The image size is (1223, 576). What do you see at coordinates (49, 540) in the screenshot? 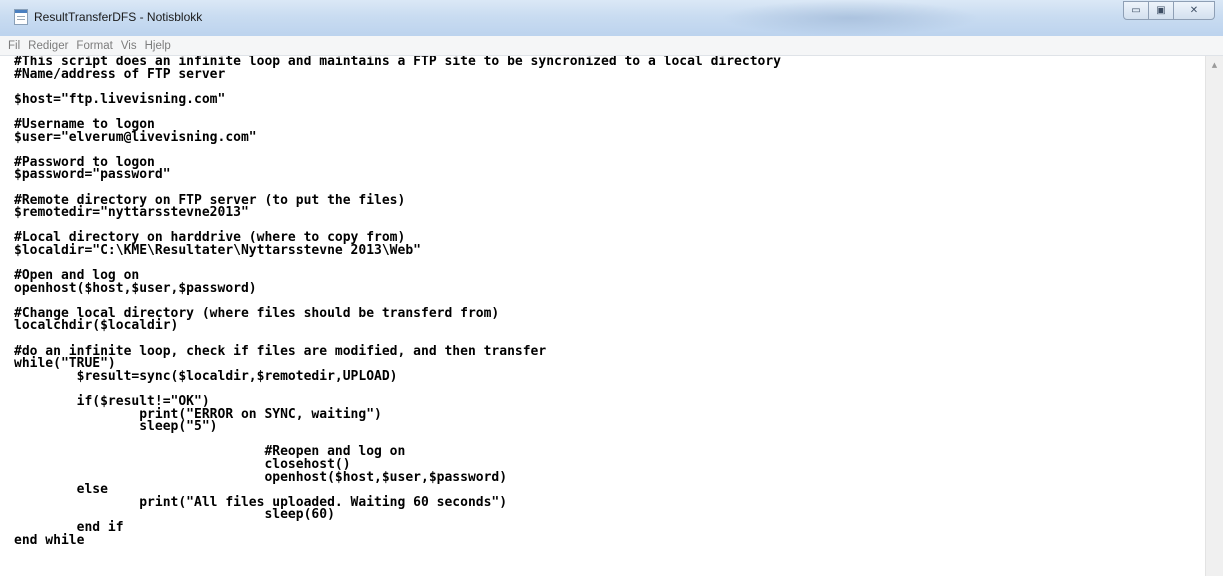
I see `code-line: end while` at bounding box center [49, 540].